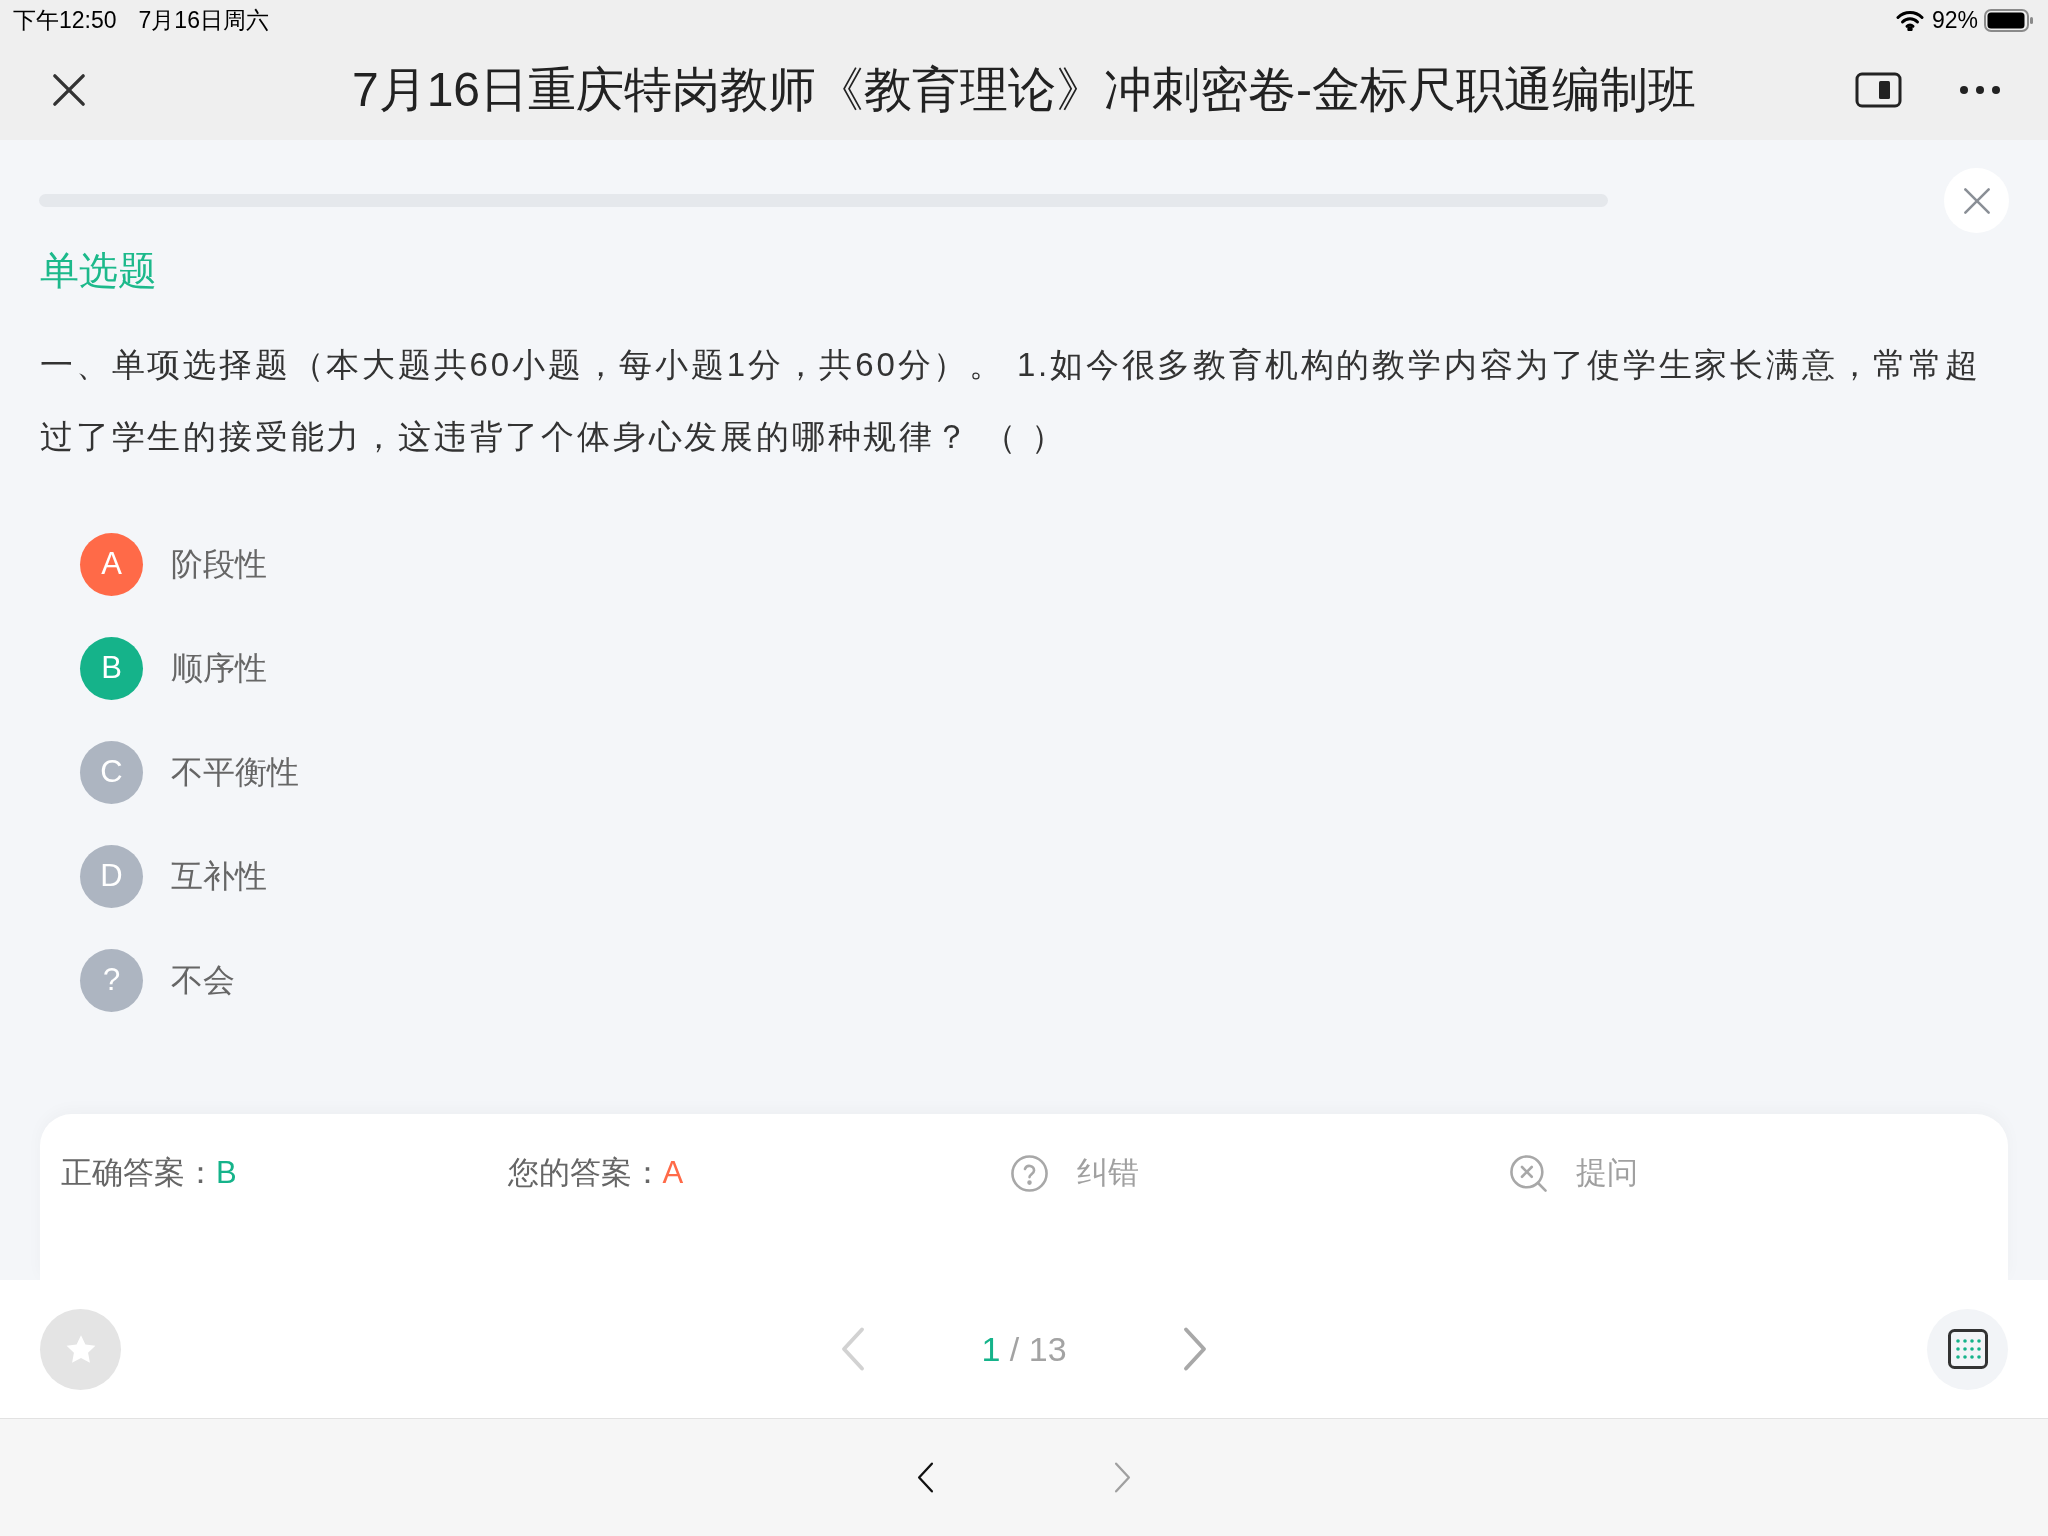  What do you see at coordinates (1011, 401) in the screenshot?
I see `question-text: 一、单项选择题（本大题共60小题，每小题1分，共60分）。 1.如今很多教育机构的教学内容为了使学生家长满意，常常超过了学生的接受能力，这违背了个体身心发展的哪种规律？ （ ）` at bounding box center [1011, 401].